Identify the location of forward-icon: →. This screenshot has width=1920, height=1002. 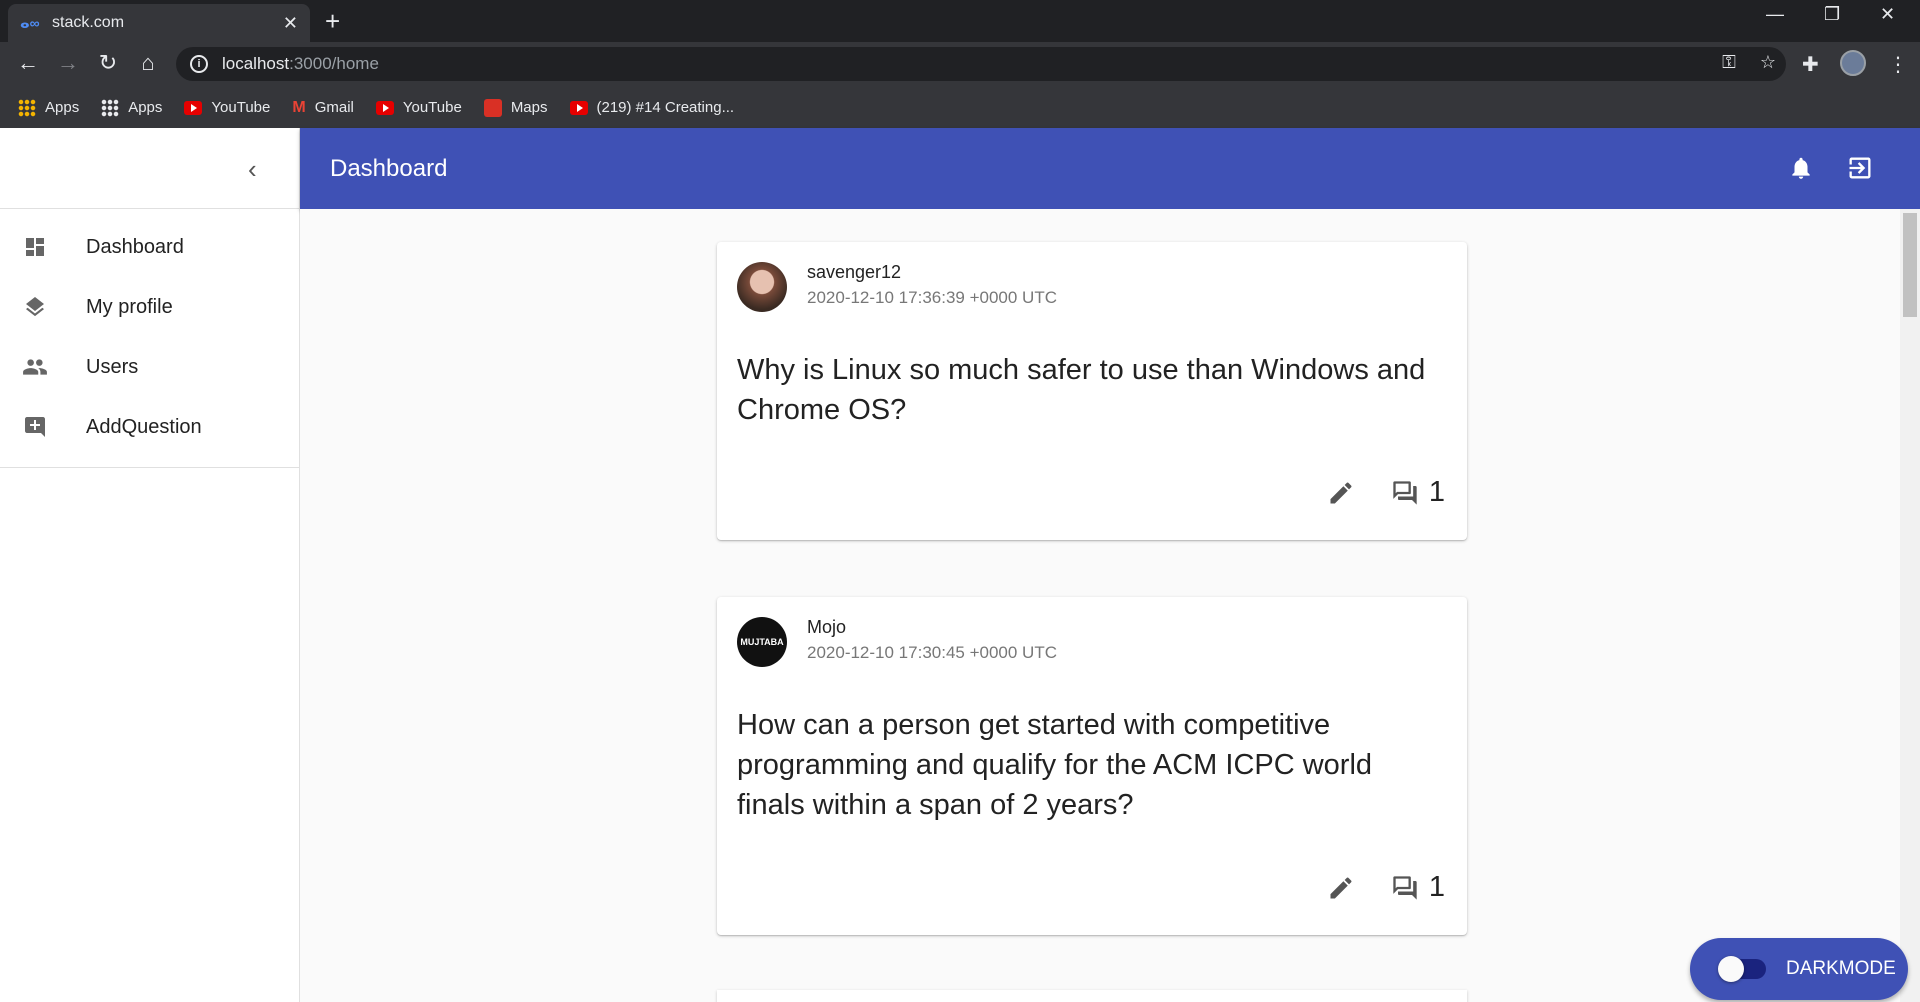
(68, 63).